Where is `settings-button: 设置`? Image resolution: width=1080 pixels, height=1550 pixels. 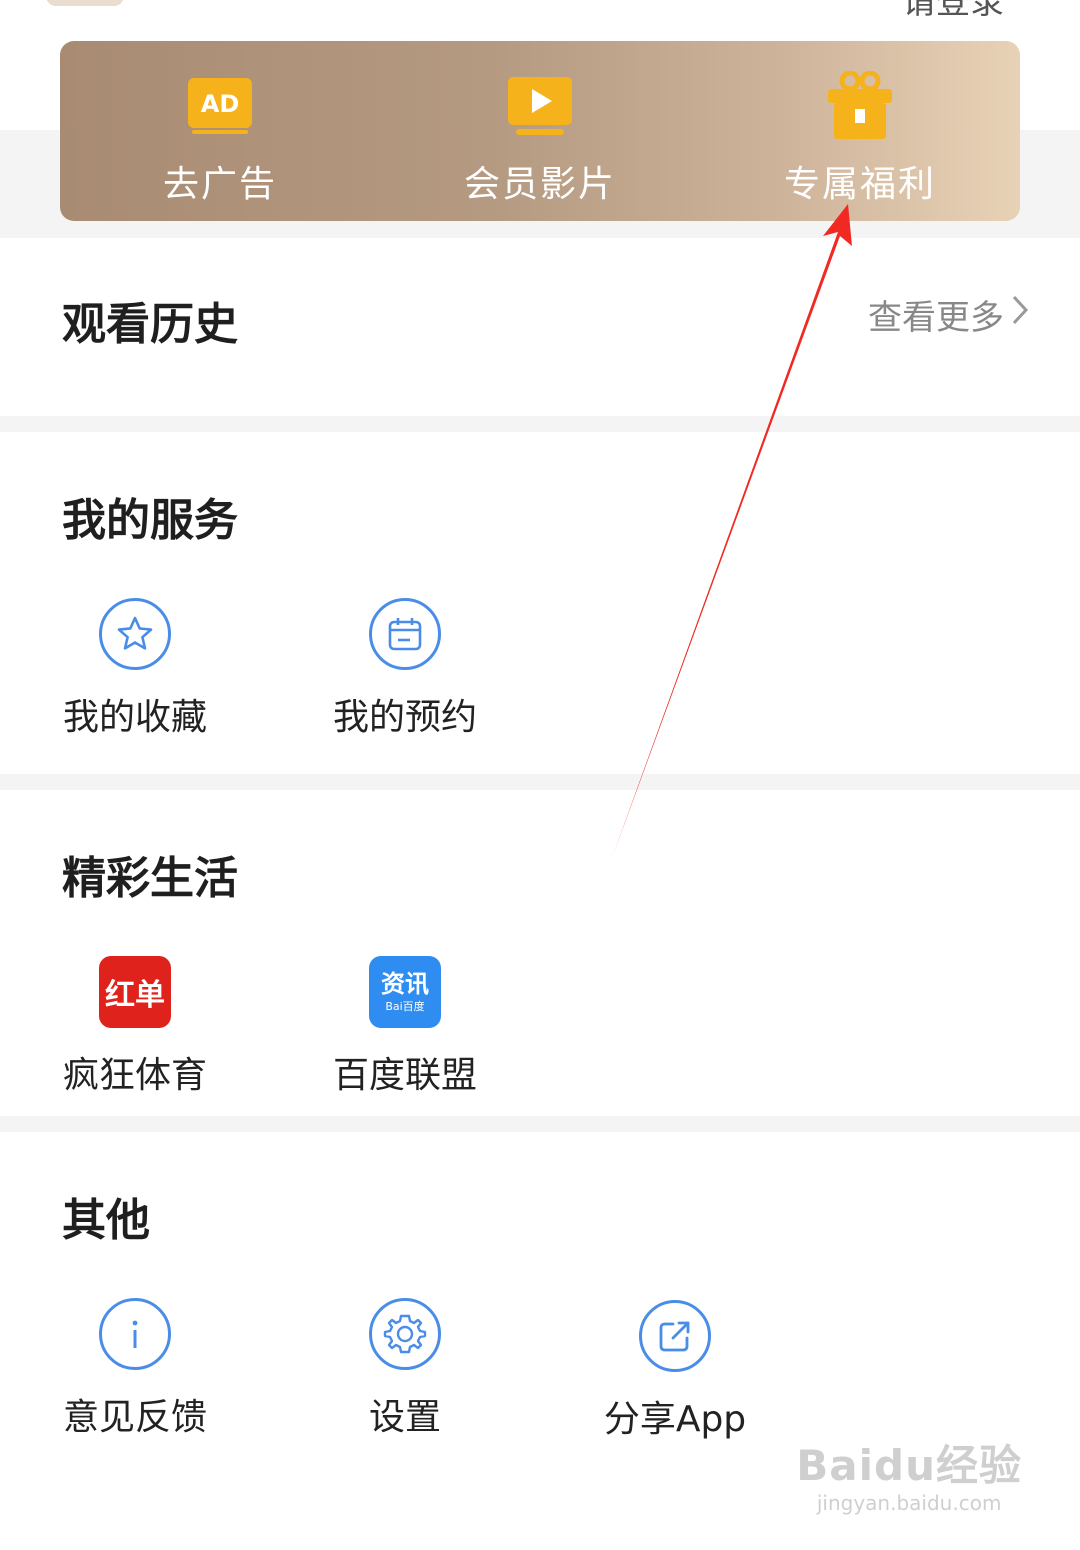
settings-button: 设置 is located at coordinates (405, 1369).